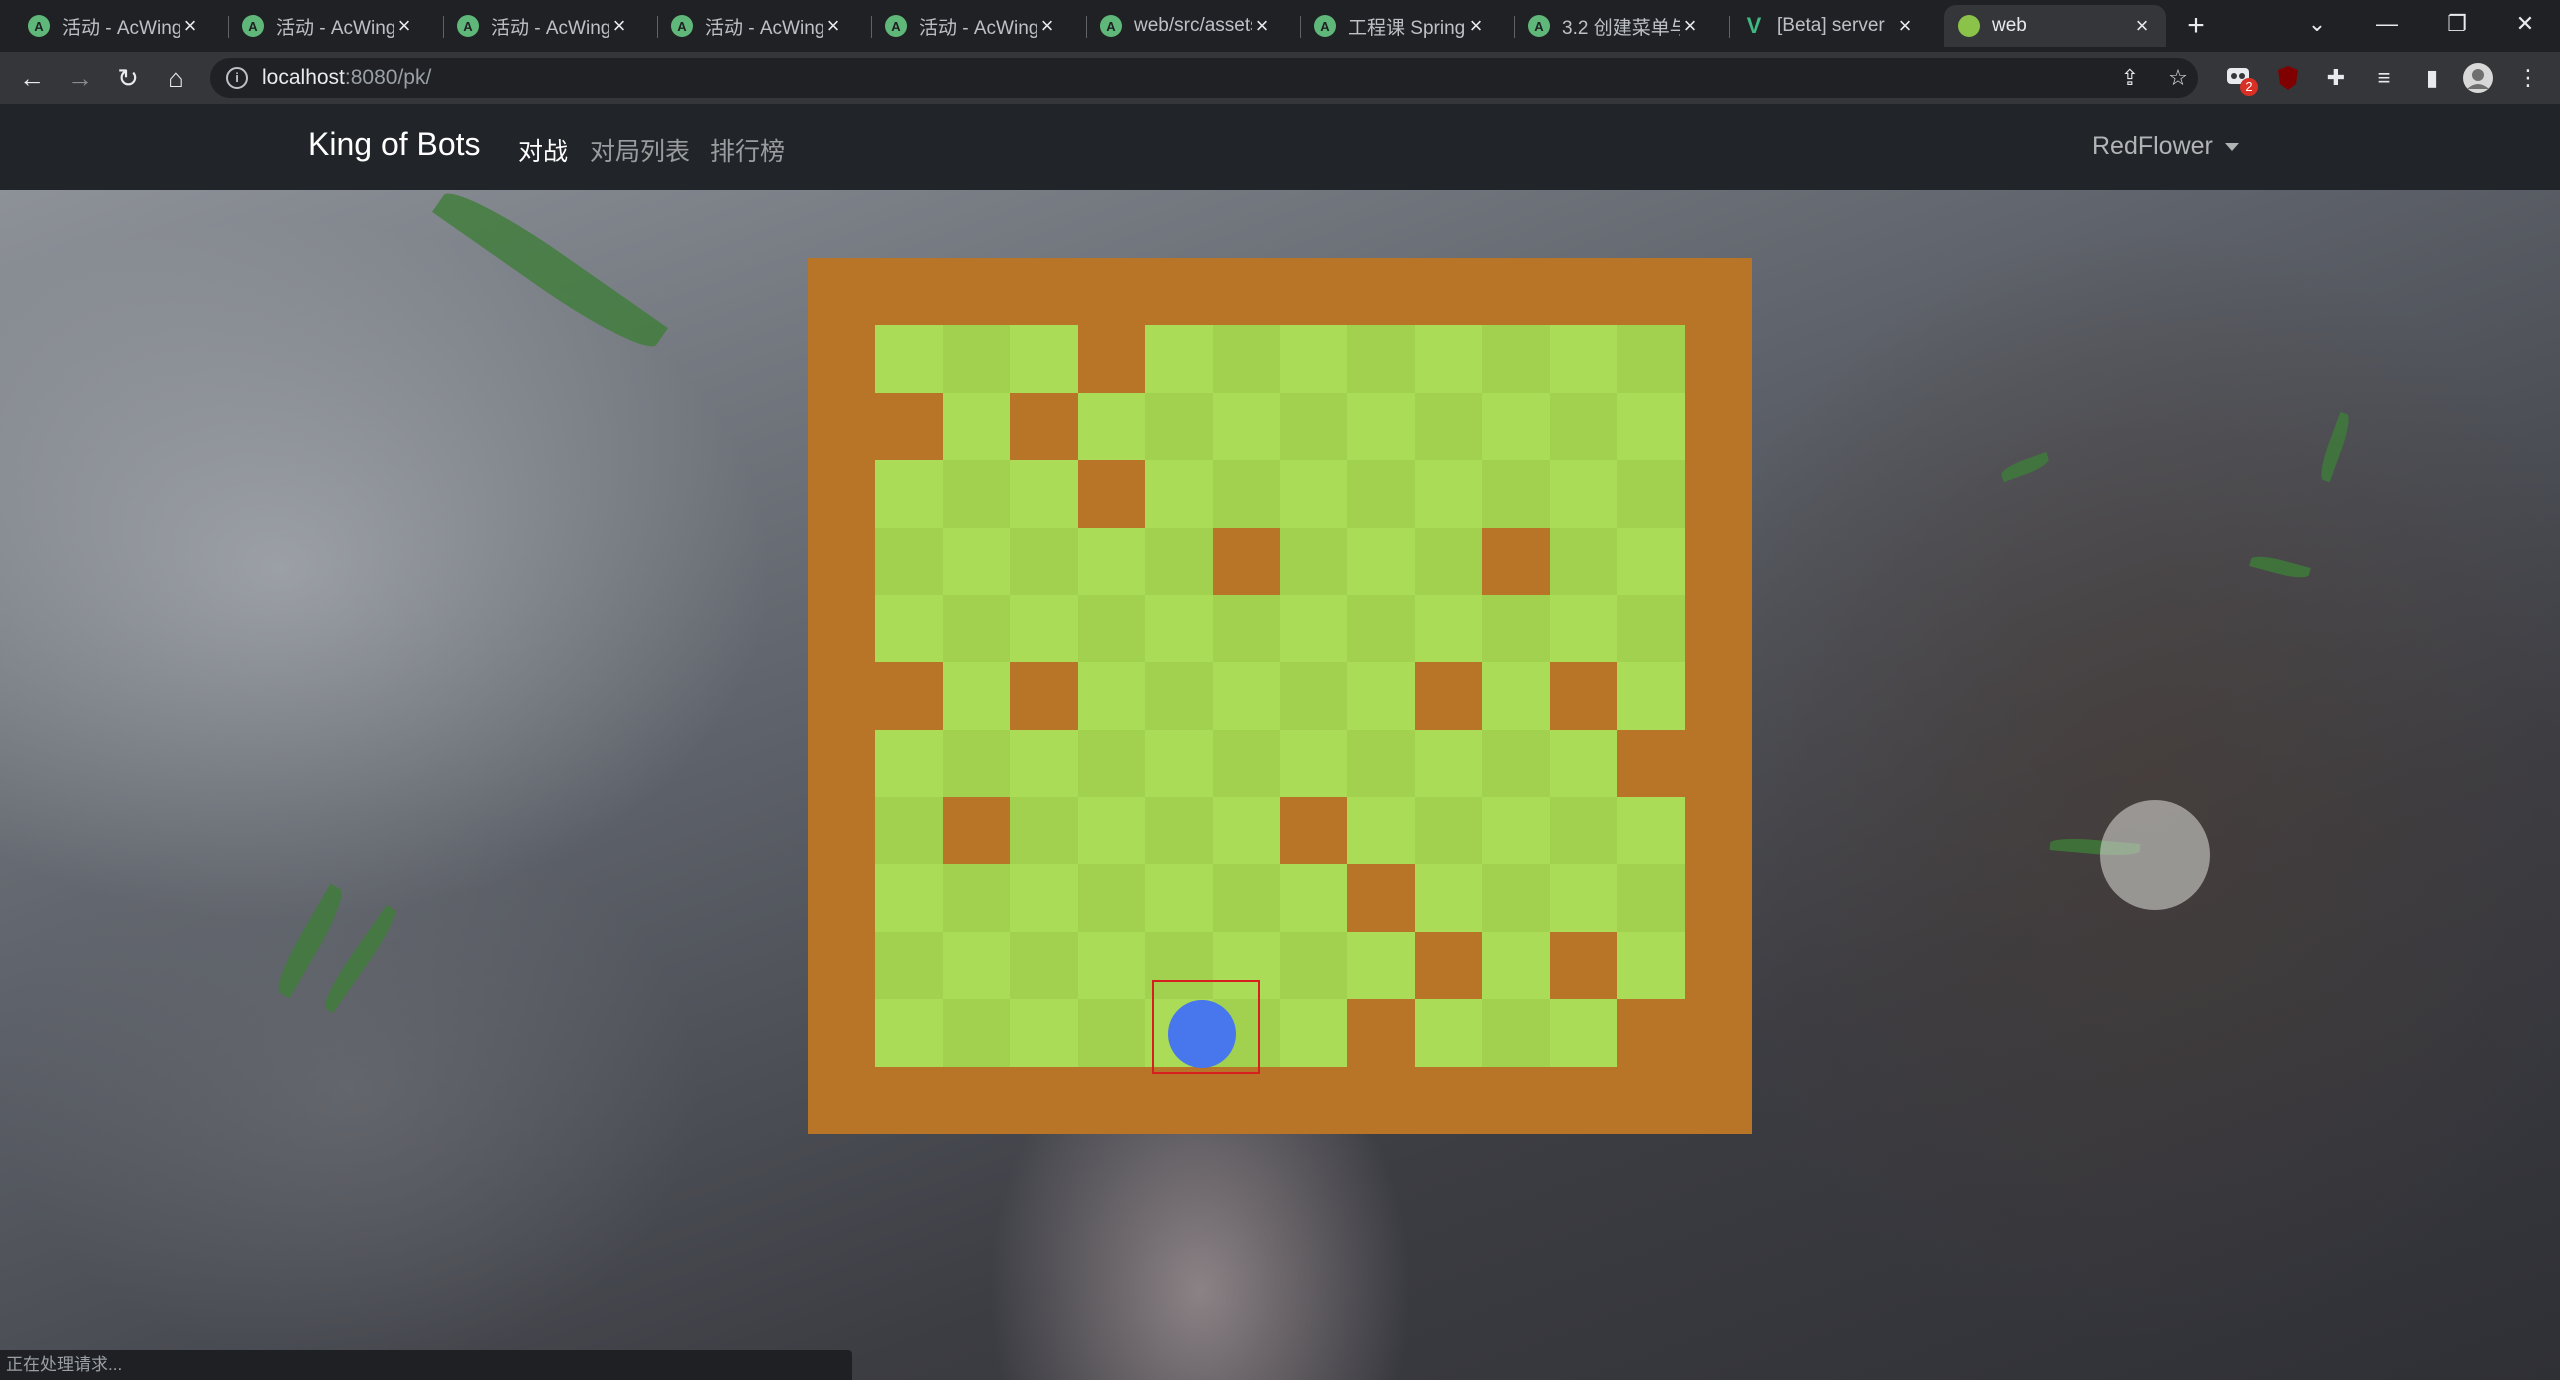  Describe the element at coordinates (2432, 78) in the screenshot. I see `side-panel-icon: ▮` at that location.